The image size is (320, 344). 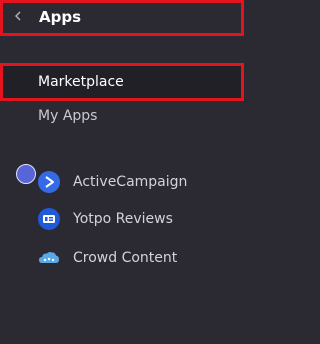 What do you see at coordinates (26, 174) in the screenshot?
I see `avatar` at bounding box center [26, 174].